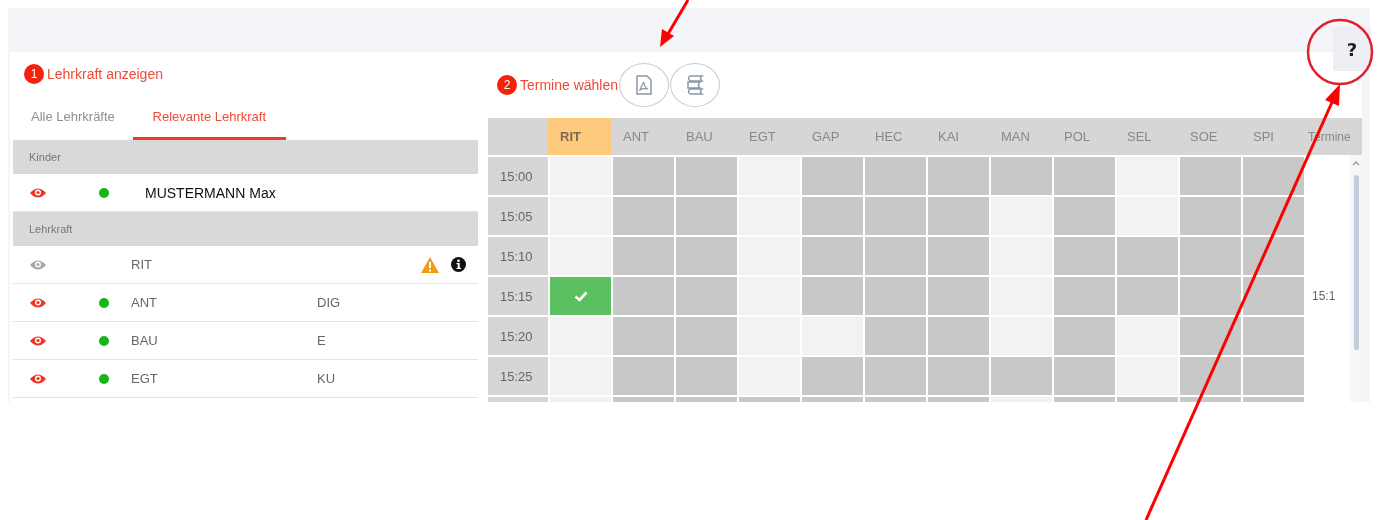  What do you see at coordinates (1352, 49) in the screenshot?
I see `help-button: ?` at bounding box center [1352, 49].